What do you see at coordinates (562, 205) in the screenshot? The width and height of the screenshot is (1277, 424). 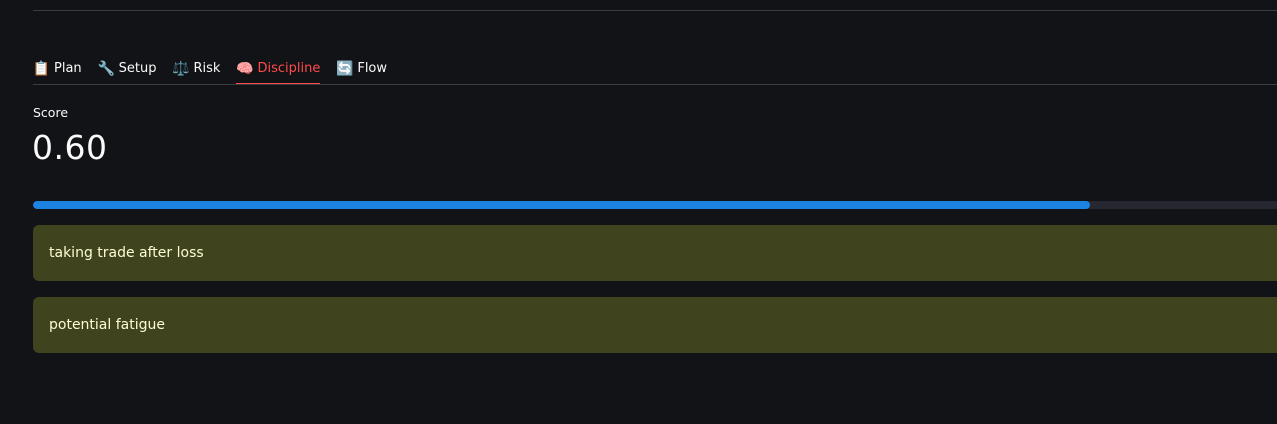 I see `progress-fill` at bounding box center [562, 205].